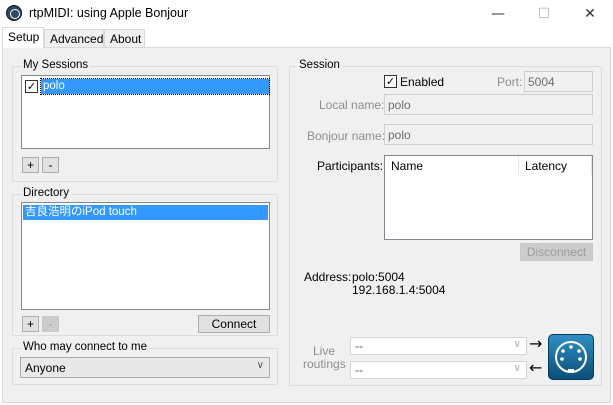  Describe the element at coordinates (234, 324) in the screenshot. I see `connect-button: Connect` at that location.